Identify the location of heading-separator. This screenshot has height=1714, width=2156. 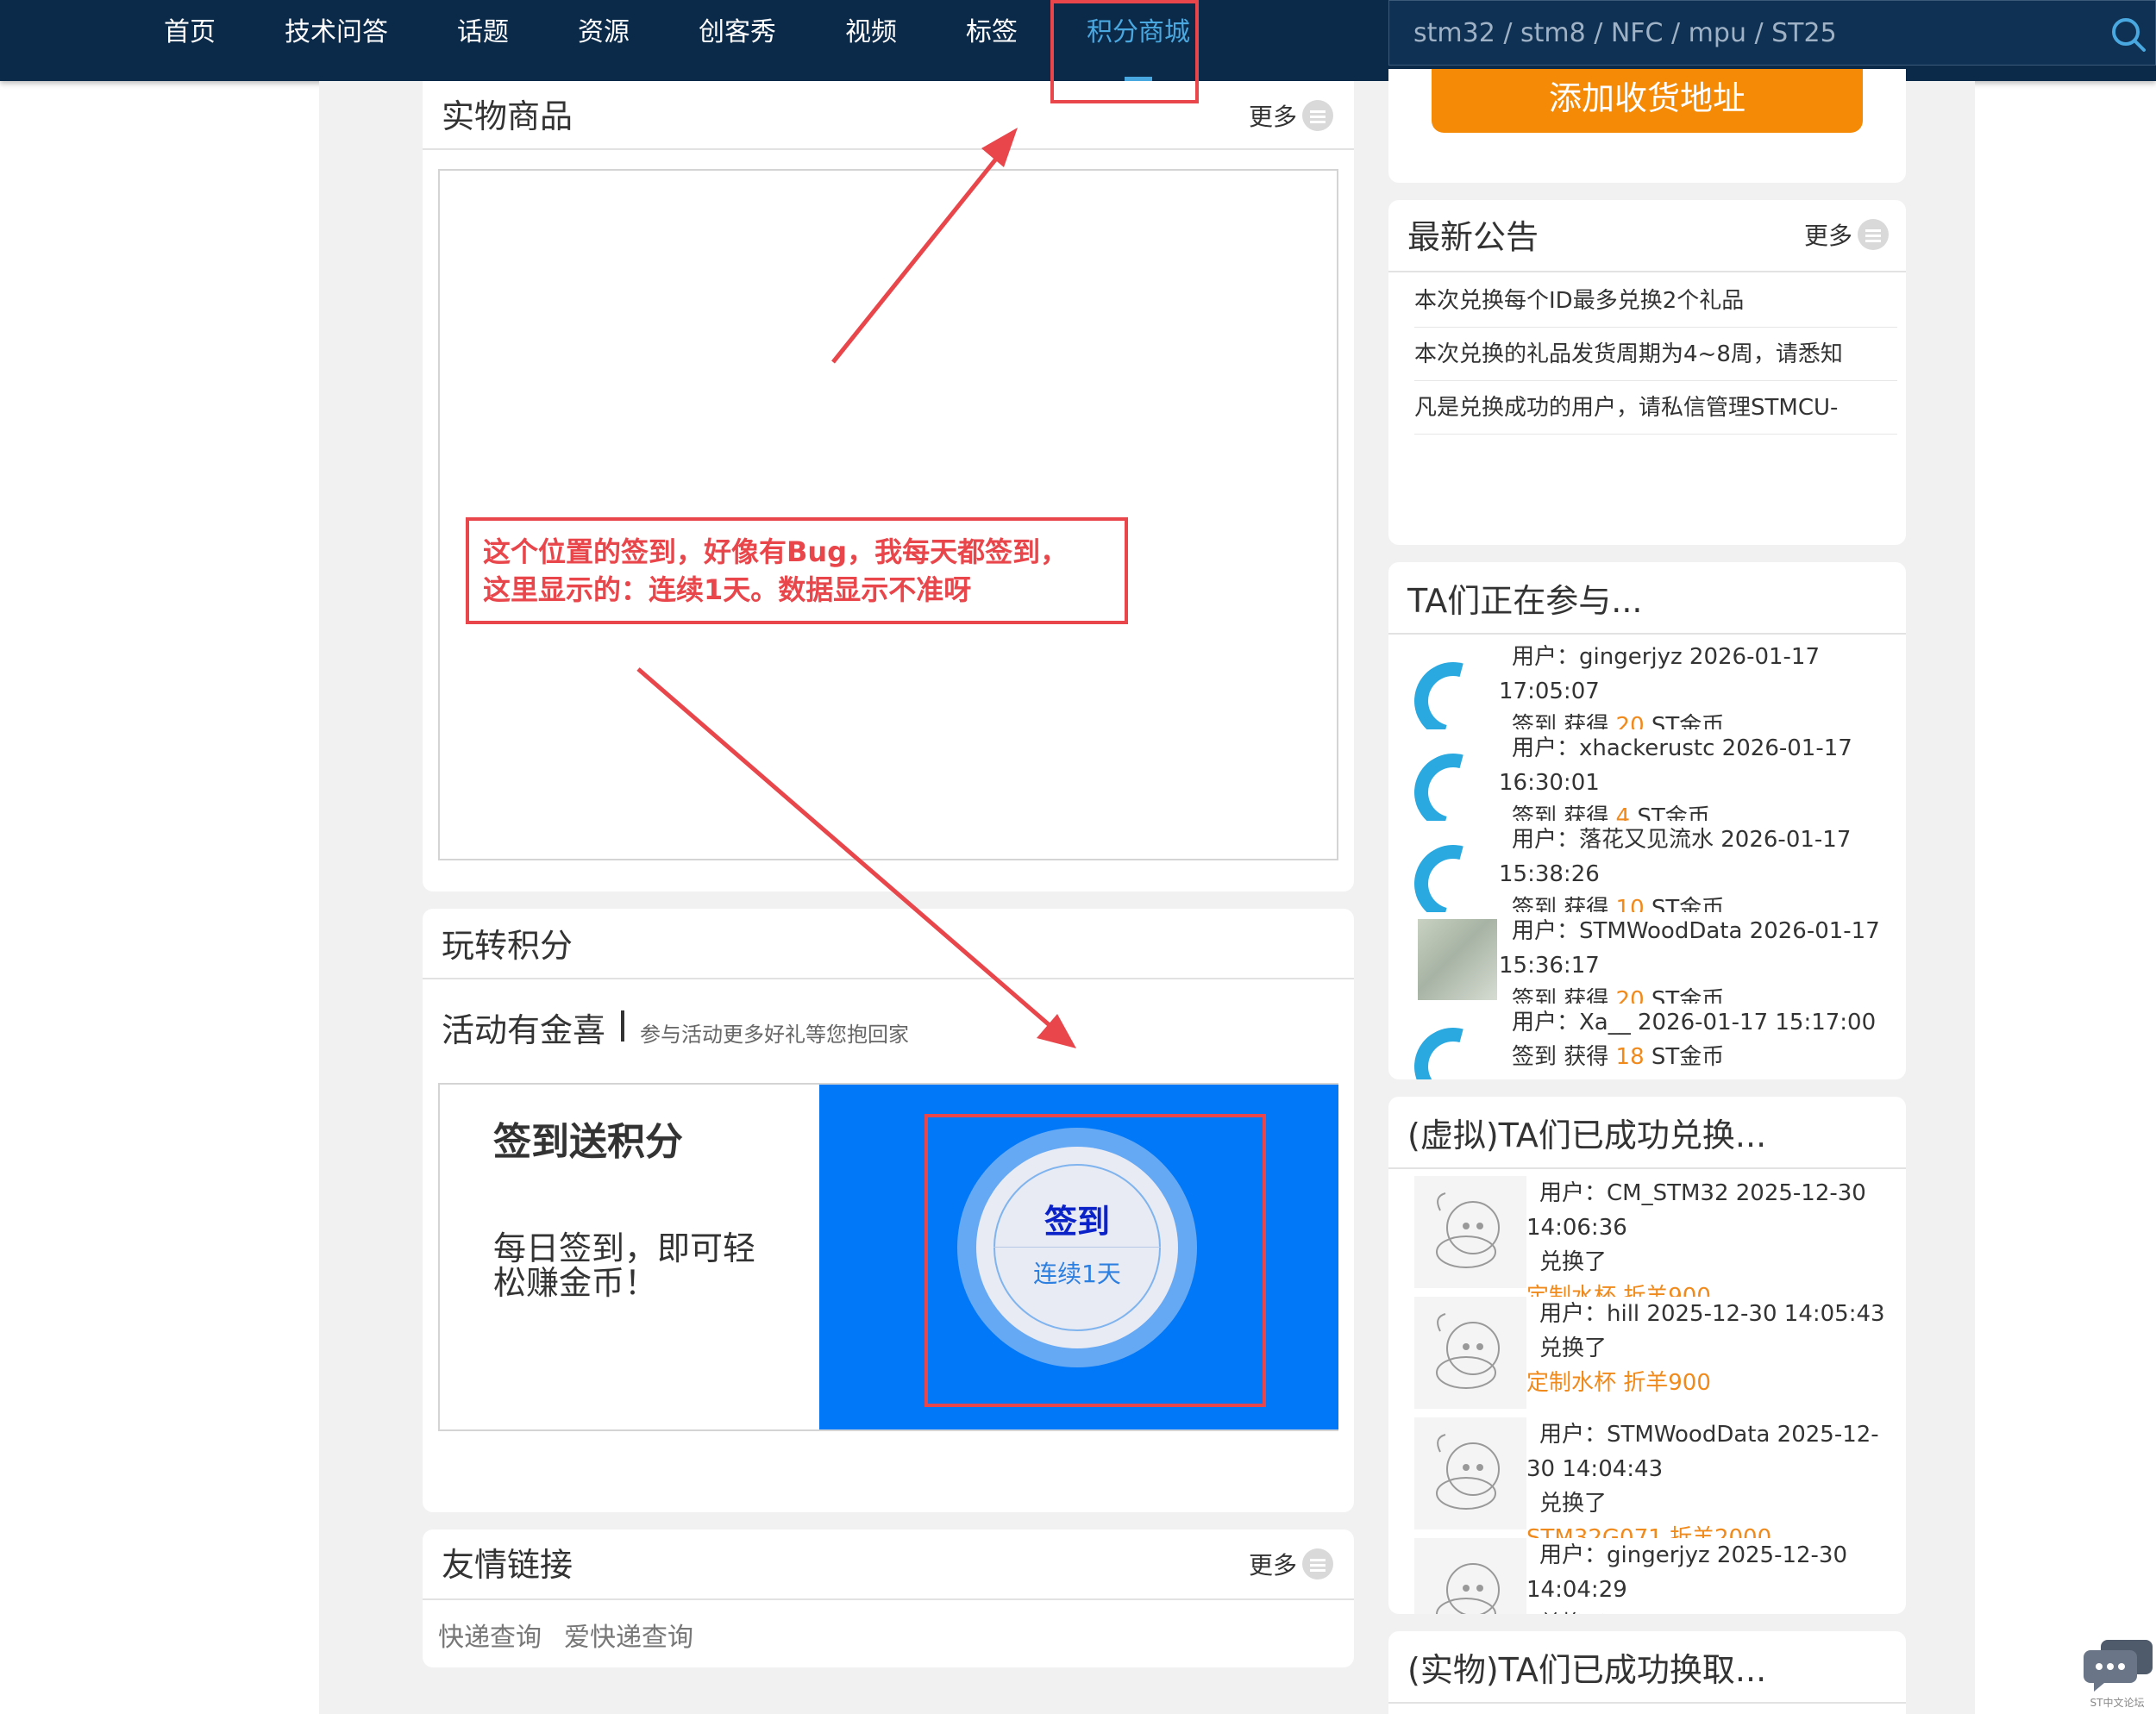
(623, 1026).